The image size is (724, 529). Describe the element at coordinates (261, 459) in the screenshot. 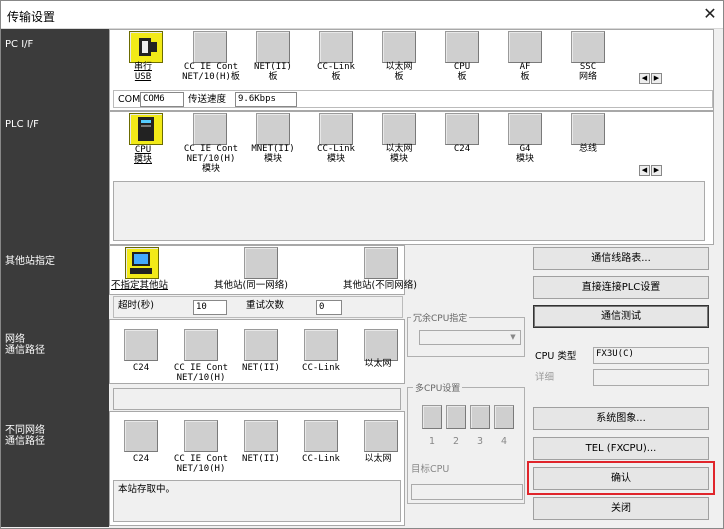

I see `diff-route-item-label: NET(II)` at that location.